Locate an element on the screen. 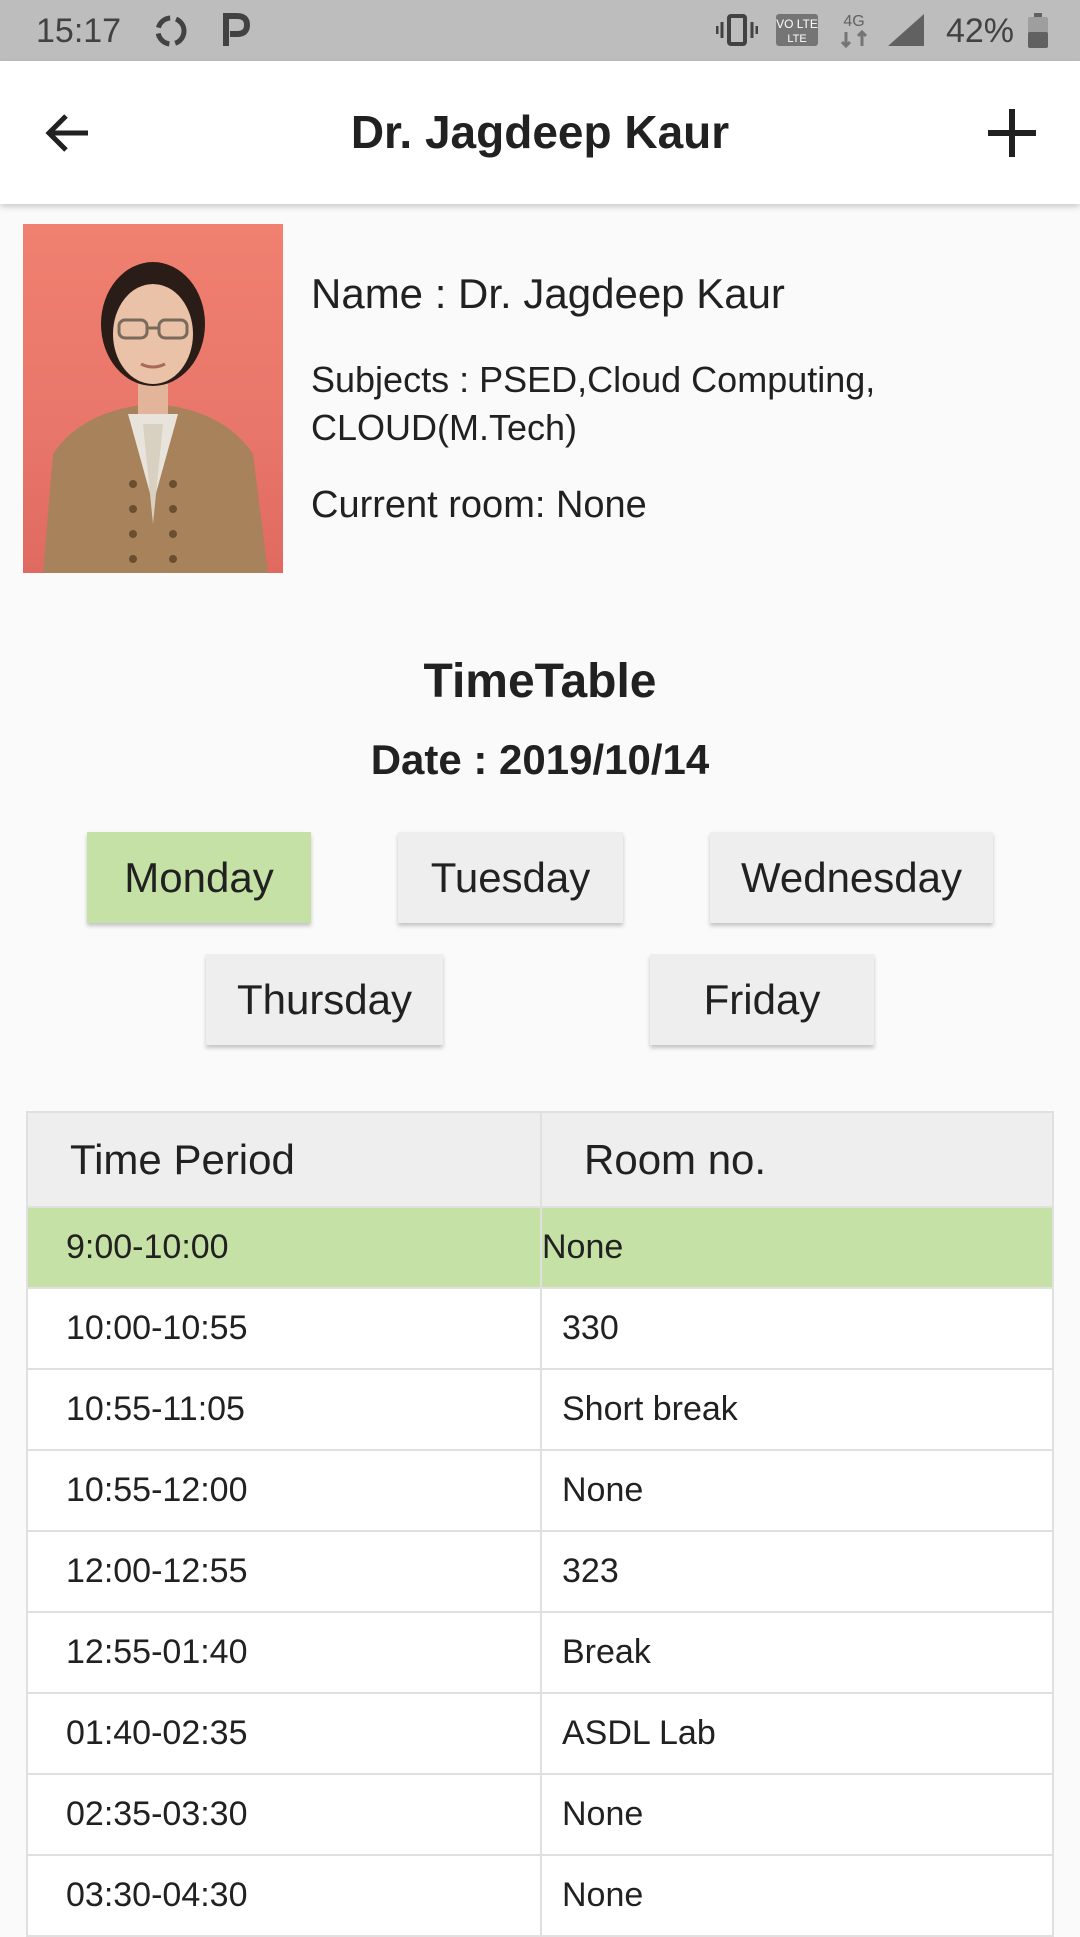  time-cell: 12:55-01:40 is located at coordinates (284, 1652).